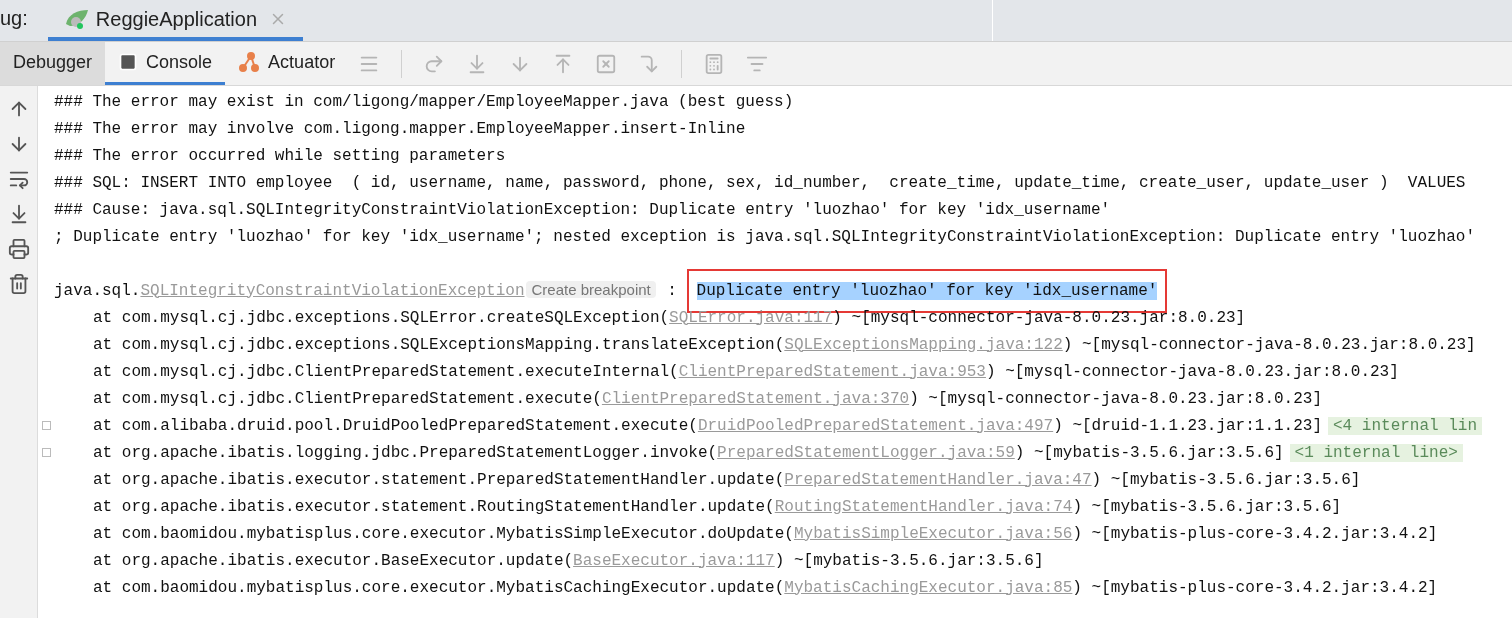 The height and width of the screenshot is (618, 1512). Describe the element at coordinates (1405, 425) in the screenshot. I see `internal-lines-badge: <4 internal lin` at that location.